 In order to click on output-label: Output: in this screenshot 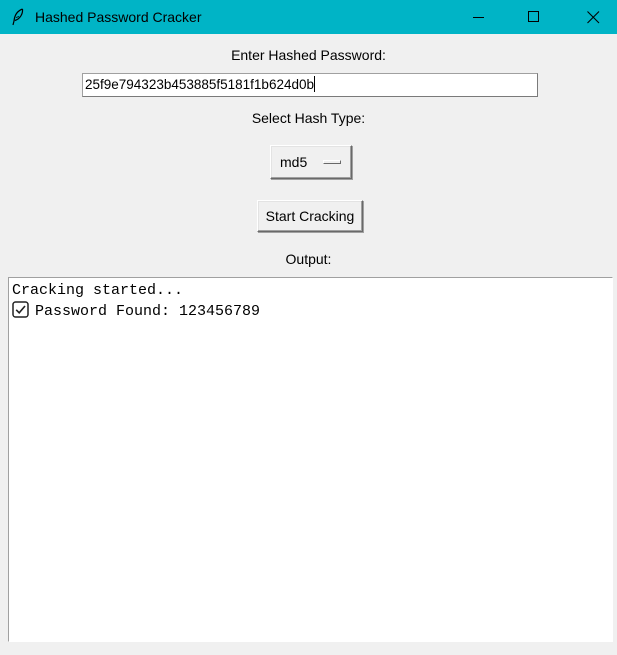, I will do `click(308, 259)`.